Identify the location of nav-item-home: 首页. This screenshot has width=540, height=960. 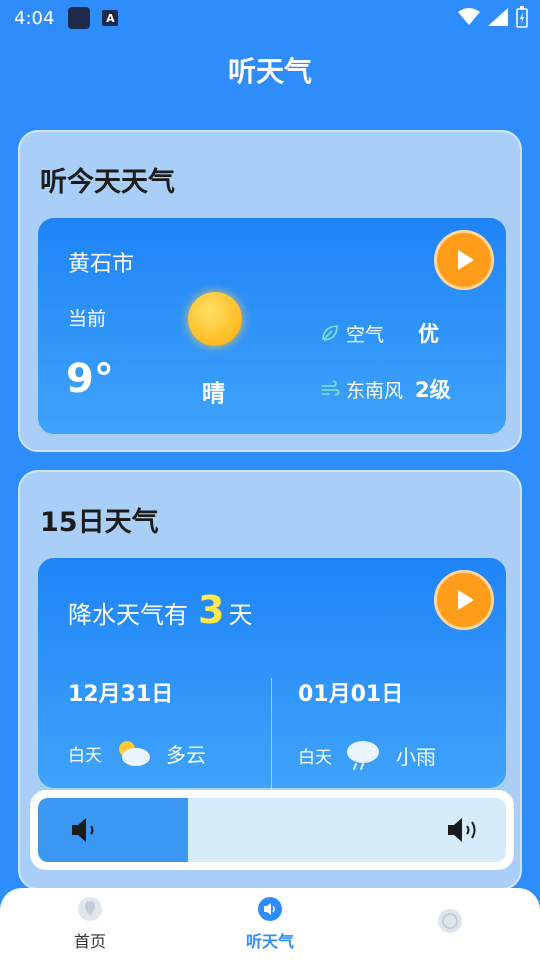
(90, 924).